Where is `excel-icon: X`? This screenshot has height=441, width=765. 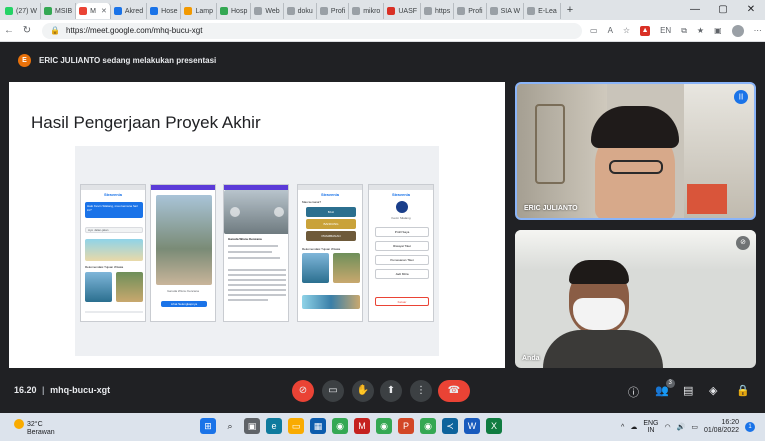
excel-icon: X is located at coordinates (494, 426).